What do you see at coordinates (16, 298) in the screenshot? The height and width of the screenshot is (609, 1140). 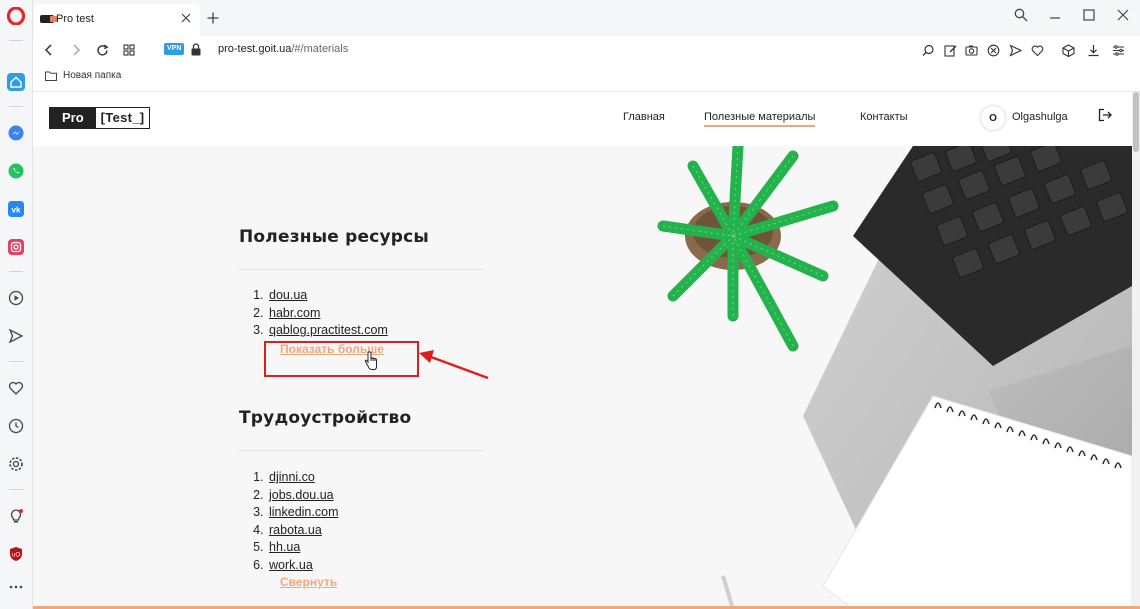 I see `player-icon` at bounding box center [16, 298].